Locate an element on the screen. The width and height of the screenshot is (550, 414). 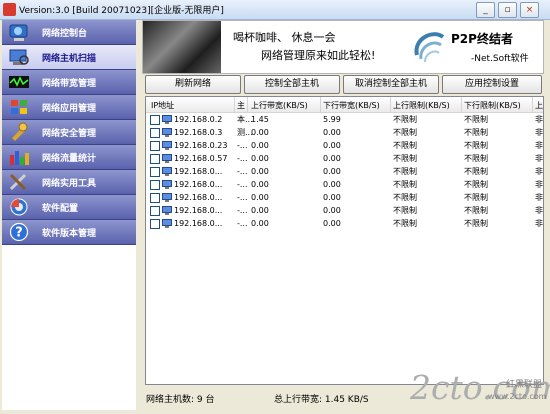
sidebar-item-host-scan: 网络主机扫描 is located at coordinates (69, 57).